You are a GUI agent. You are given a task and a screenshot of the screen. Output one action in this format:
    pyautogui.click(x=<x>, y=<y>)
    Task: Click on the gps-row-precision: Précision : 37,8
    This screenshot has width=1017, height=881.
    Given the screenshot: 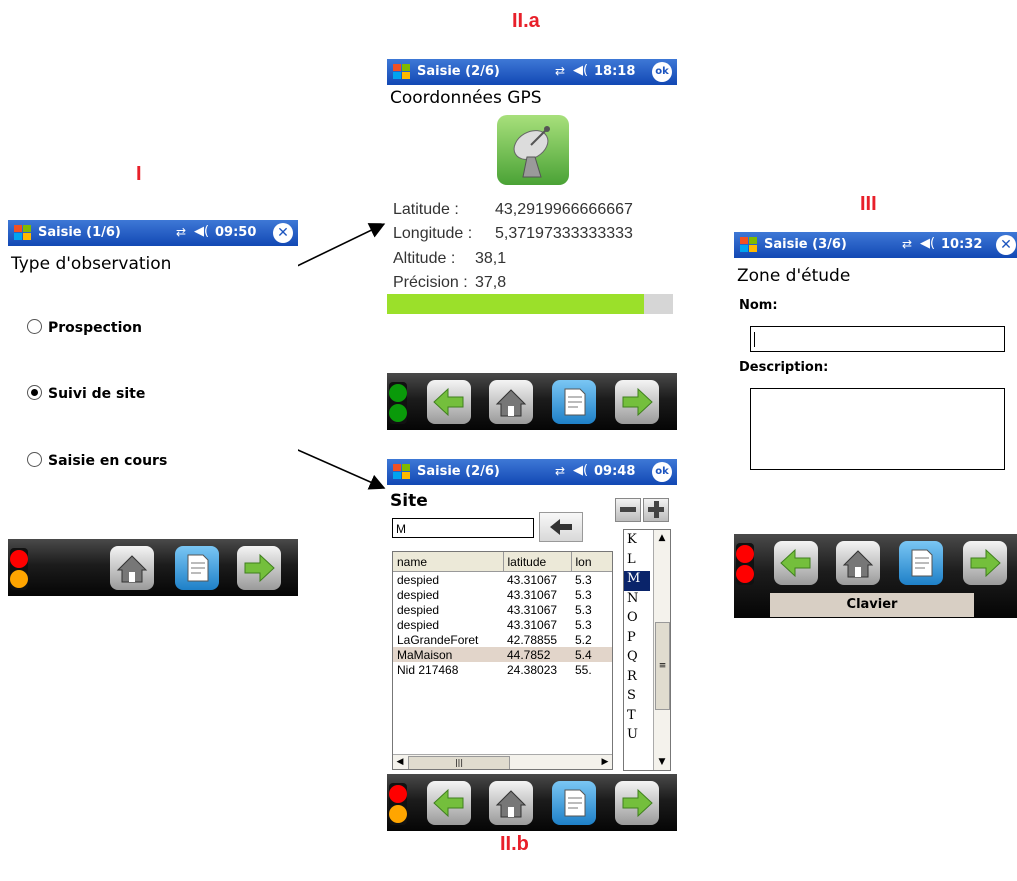 What is the action you would take?
    pyautogui.click(x=449, y=283)
    